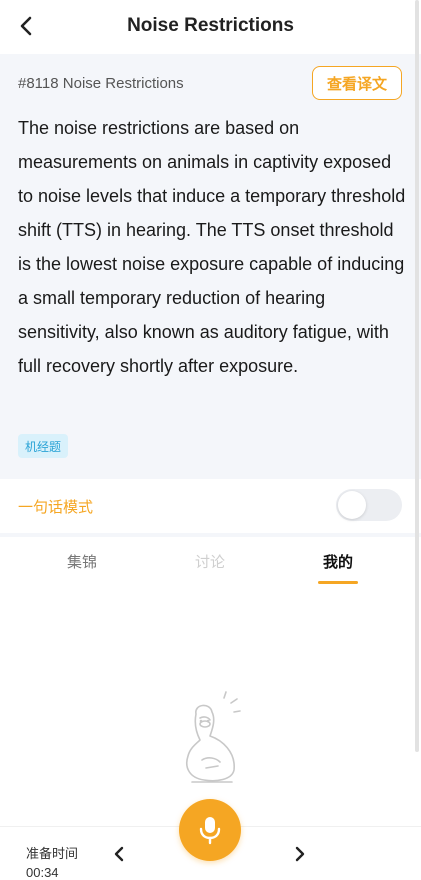  I want to click on tab-bar: 集锦 讨论 我的, so click(210, 563).